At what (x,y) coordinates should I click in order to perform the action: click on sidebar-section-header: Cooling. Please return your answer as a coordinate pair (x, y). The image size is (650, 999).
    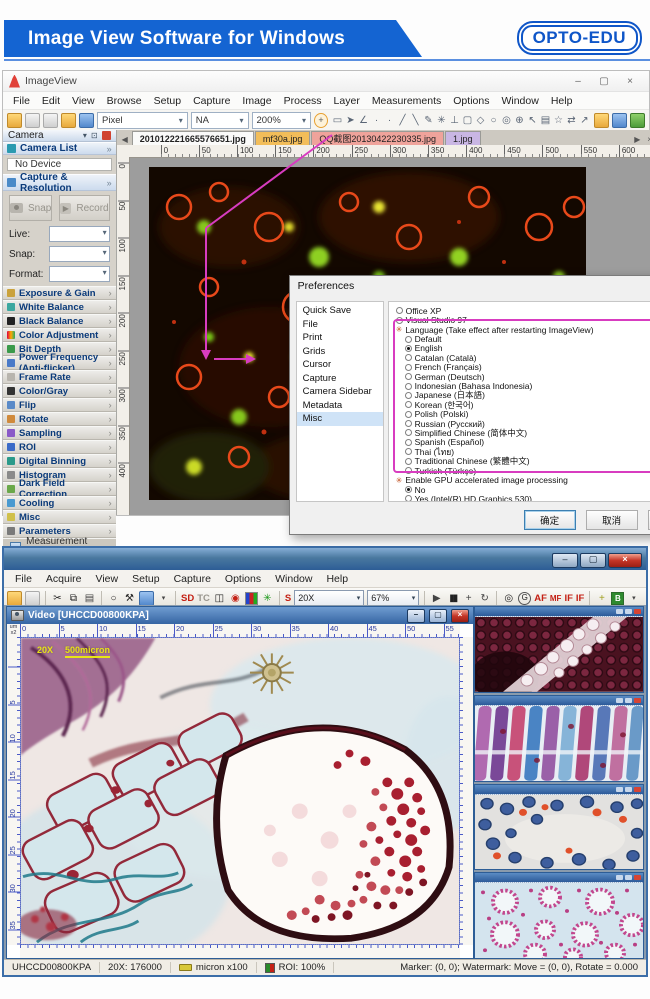
    Looking at the image, I should click on (59, 503).